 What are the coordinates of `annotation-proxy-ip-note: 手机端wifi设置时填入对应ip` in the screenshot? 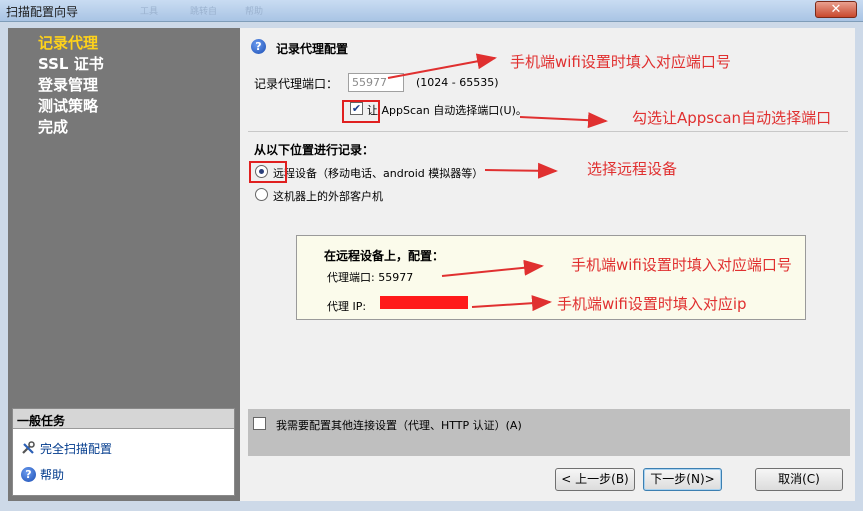 It's located at (652, 304).